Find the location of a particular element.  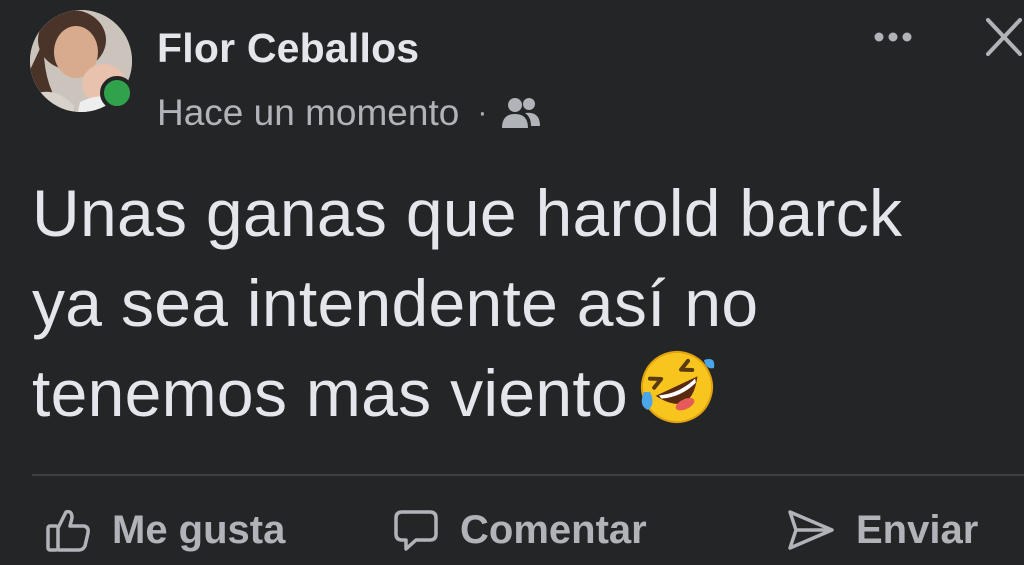

thumbs-up-icon is located at coordinates (68, 530).